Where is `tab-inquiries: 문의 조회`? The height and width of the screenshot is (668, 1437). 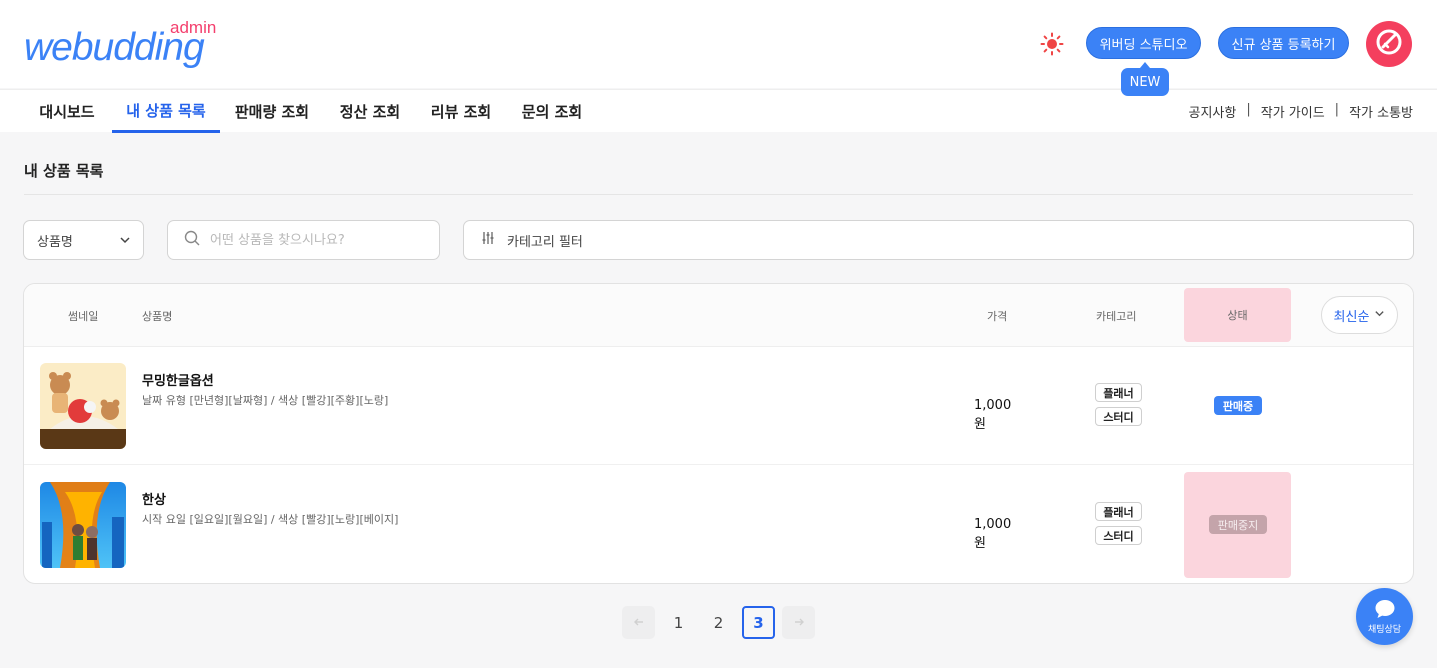 tab-inquiries: 문의 조회 is located at coordinates (552, 111).